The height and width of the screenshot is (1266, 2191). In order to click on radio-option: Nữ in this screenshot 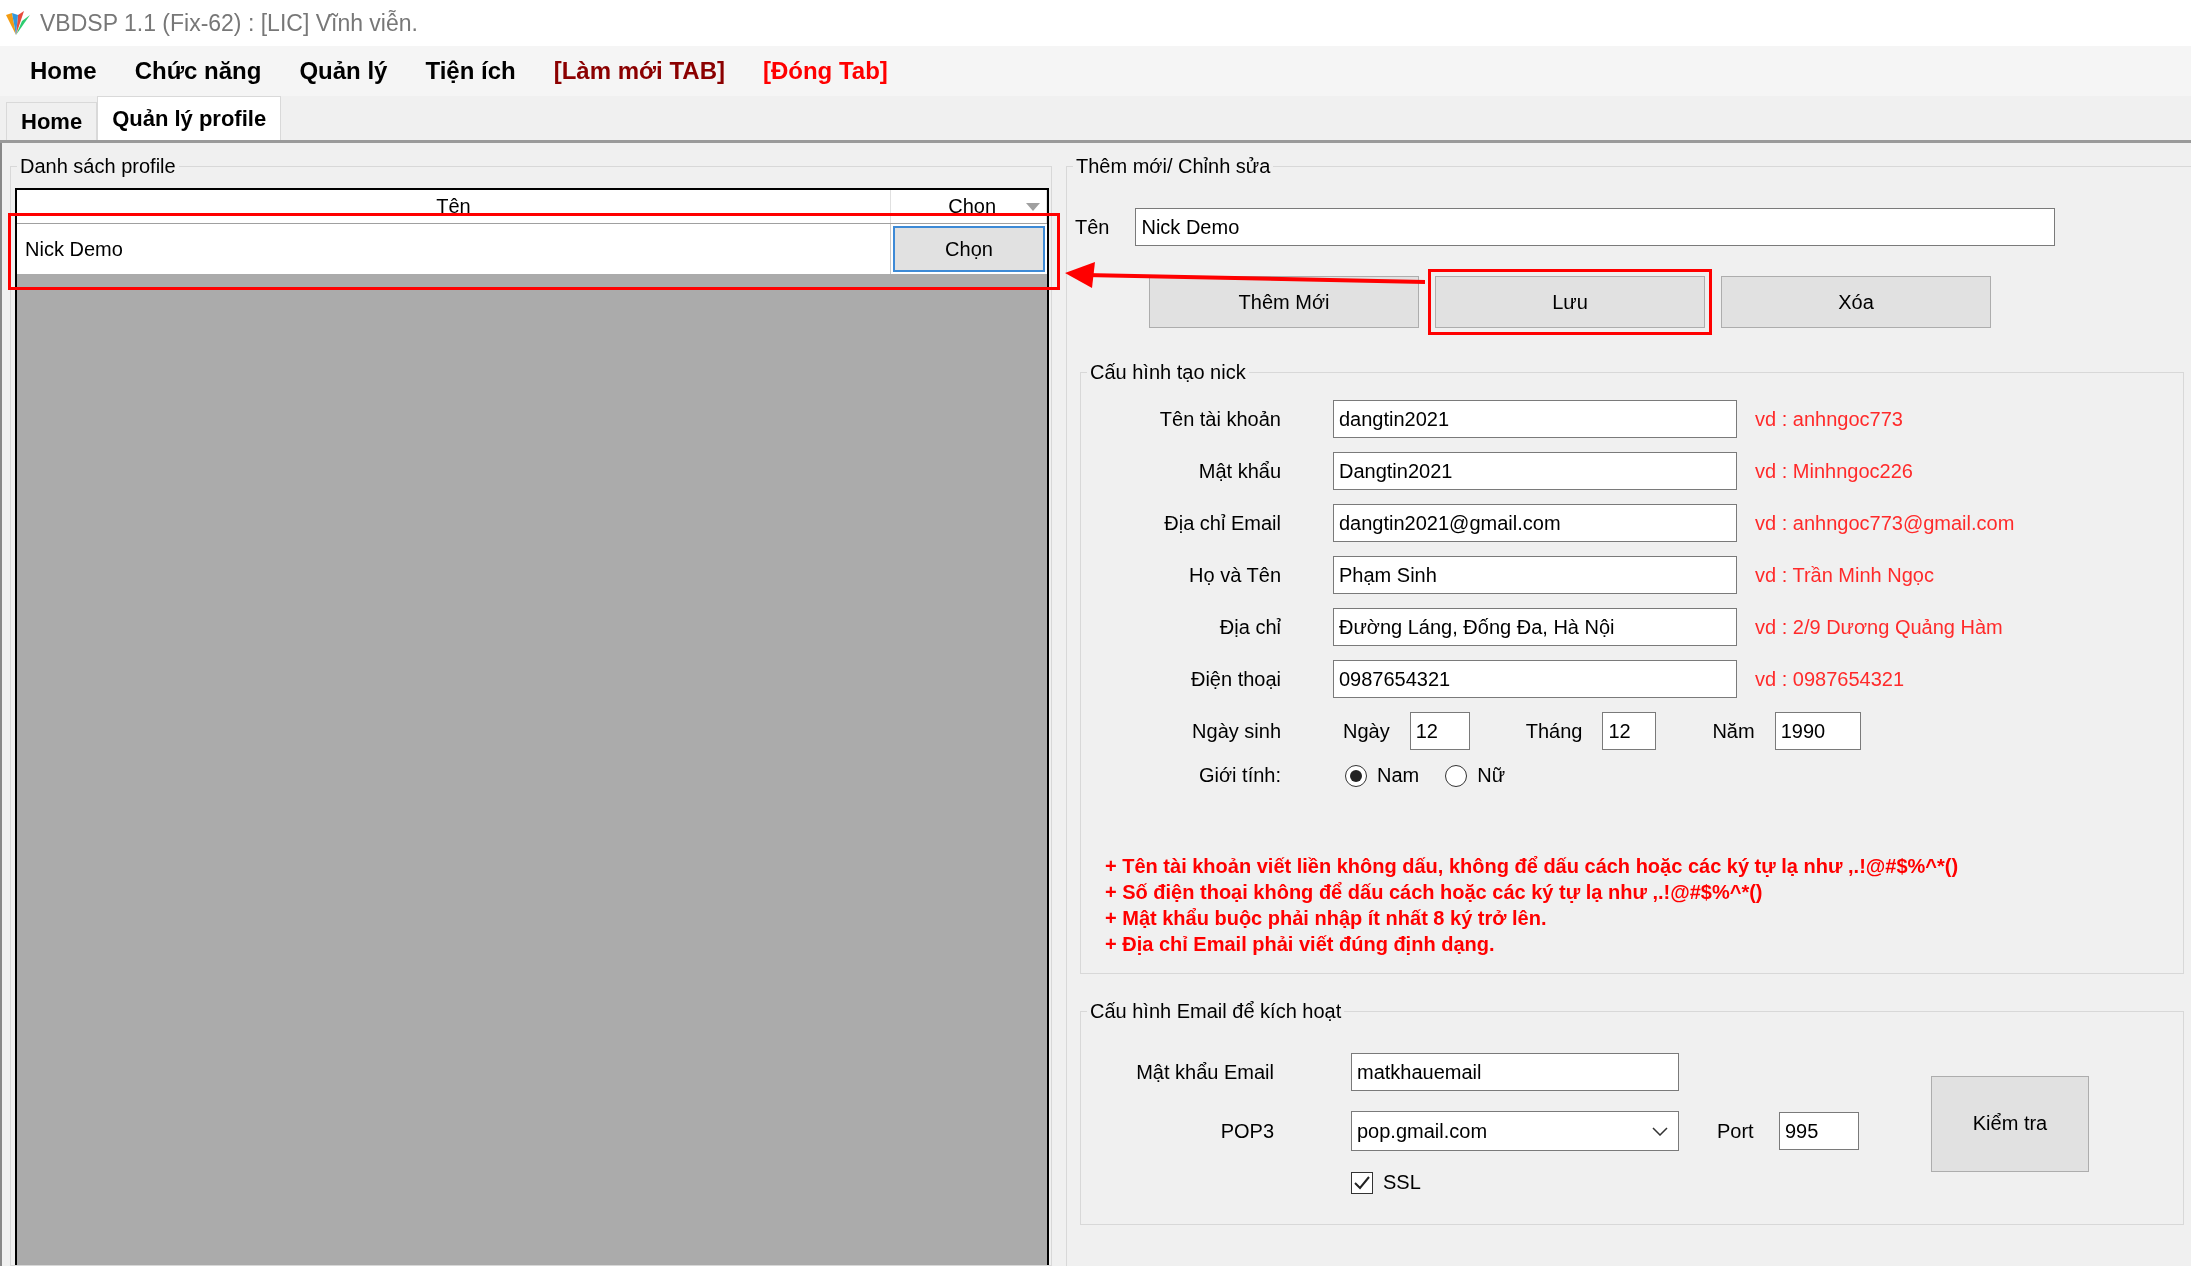, I will do `click(1475, 775)`.